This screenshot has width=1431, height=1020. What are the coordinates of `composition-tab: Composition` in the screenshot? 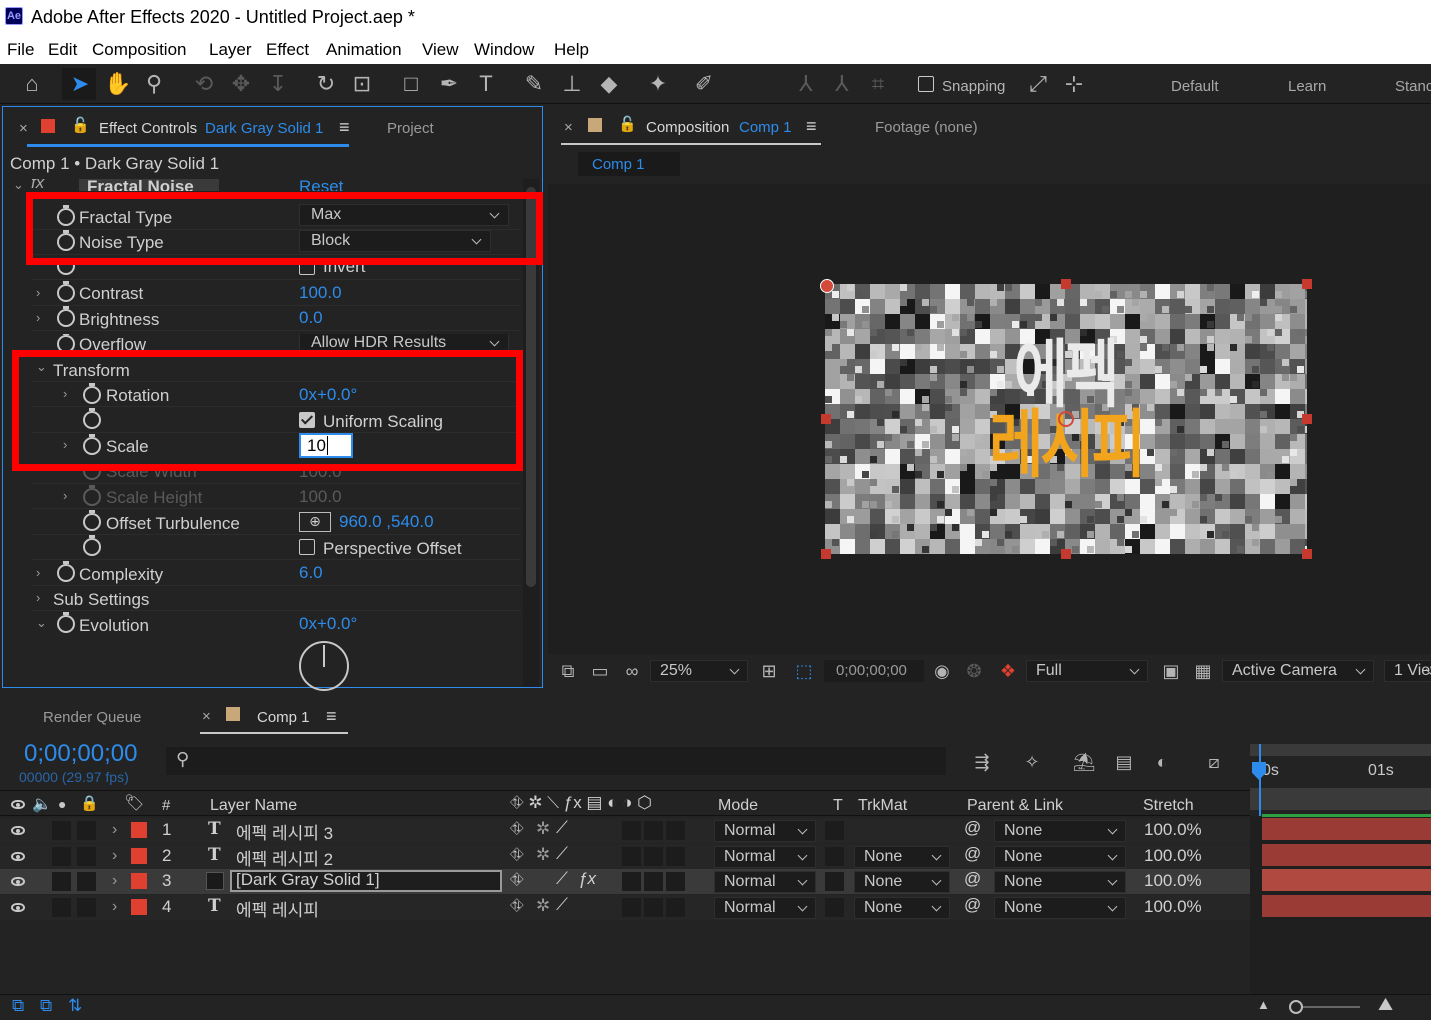 It's located at (687, 127).